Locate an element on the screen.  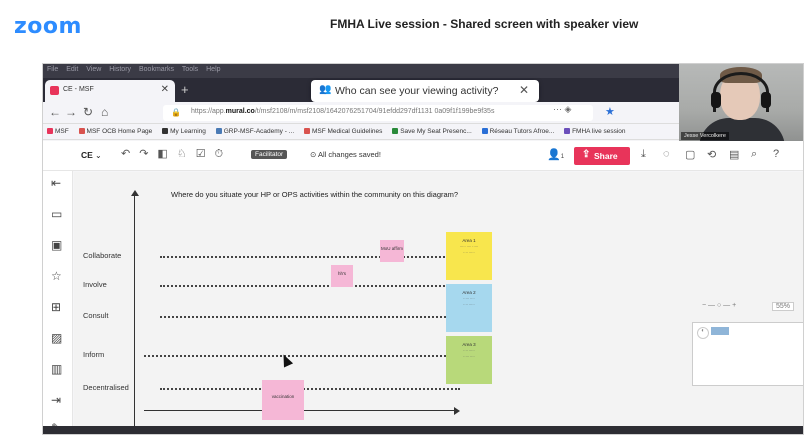
y-axis is located at coordinates (134, 310).